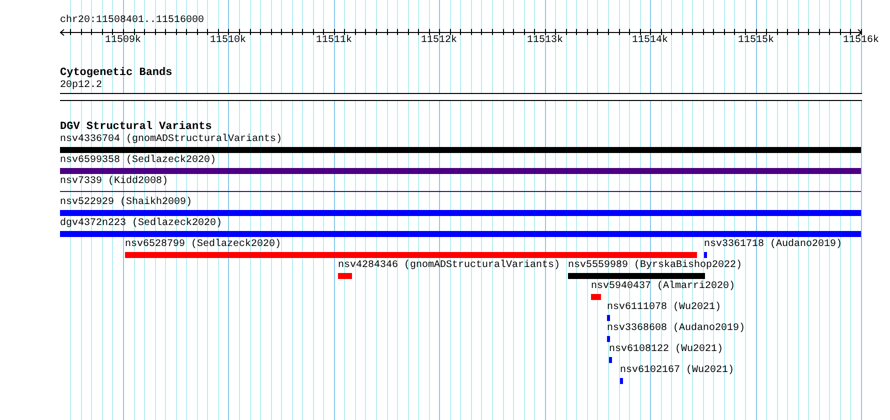 This screenshot has width=890, height=420. I want to click on variant-label: nsv3368608 (Audano2019), so click(676, 329).